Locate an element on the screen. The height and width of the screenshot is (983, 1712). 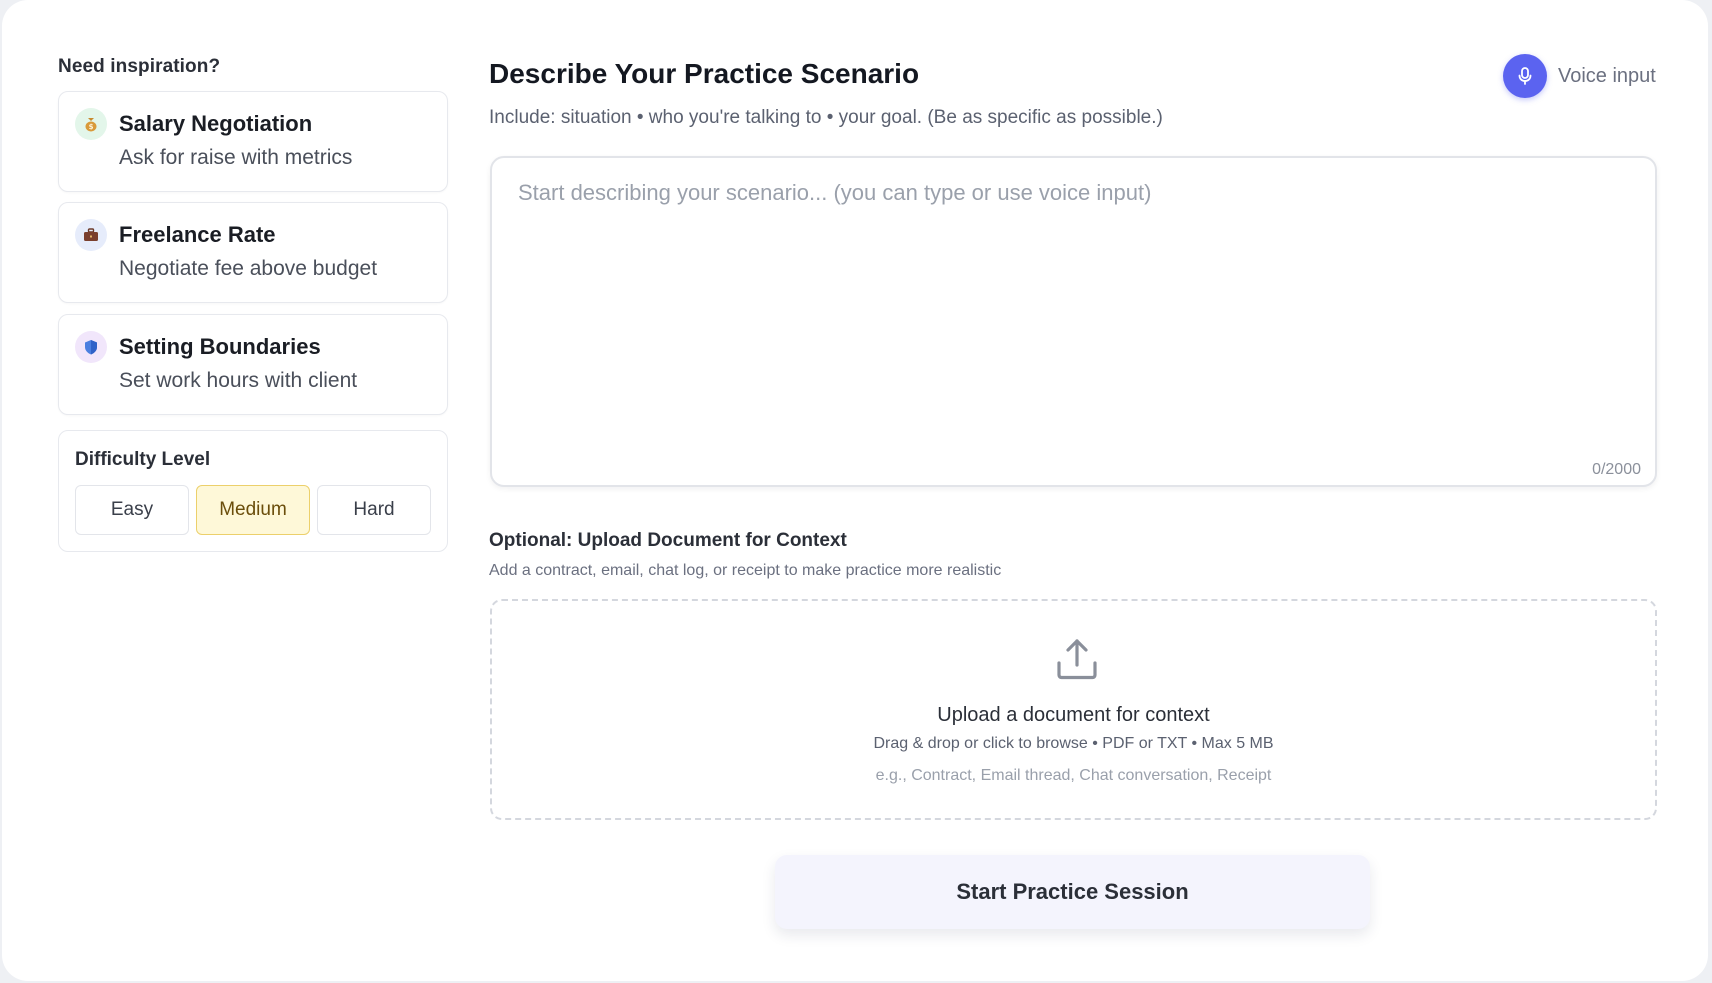
difficulty-panel: Difficulty Level Easy Medium Hard is located at coordinates (253, 491).